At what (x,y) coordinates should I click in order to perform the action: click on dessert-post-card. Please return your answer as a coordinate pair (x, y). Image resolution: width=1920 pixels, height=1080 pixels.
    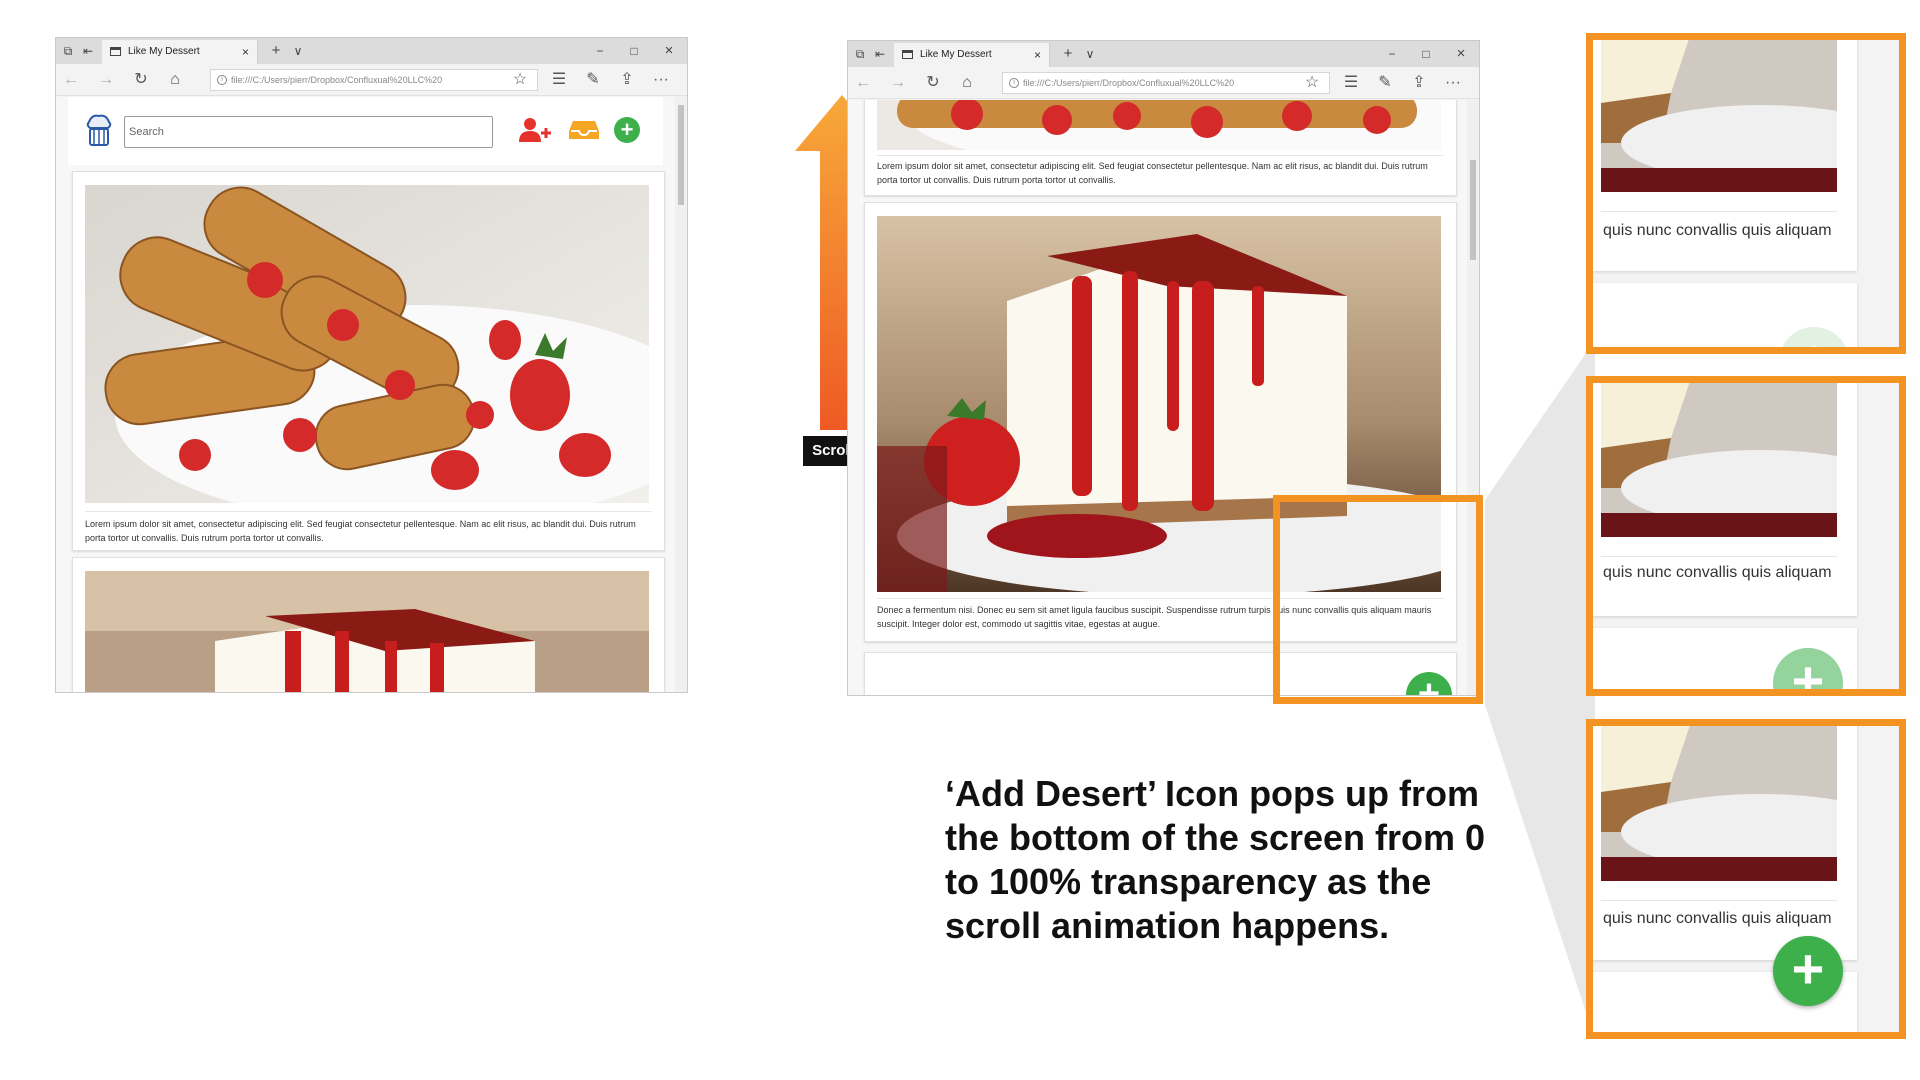
    Looking at the image, I should click on (368, 624).